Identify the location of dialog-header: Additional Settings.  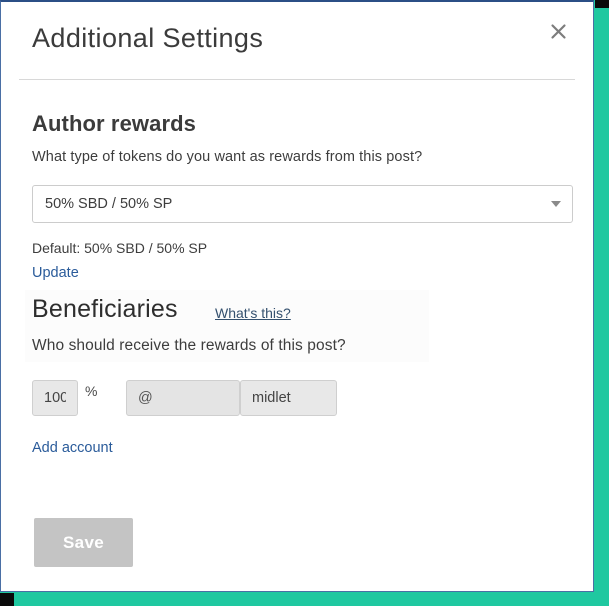
(297, 41).